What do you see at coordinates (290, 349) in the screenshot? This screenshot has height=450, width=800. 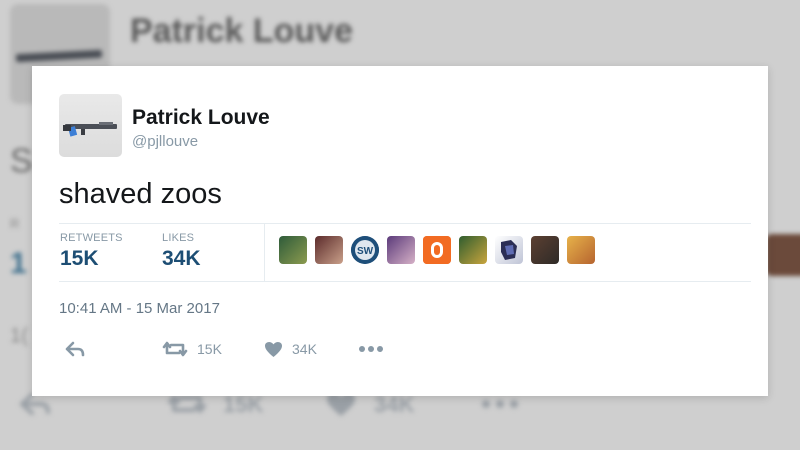 I see `like-button: 34K` at bounding box center [290, 349].